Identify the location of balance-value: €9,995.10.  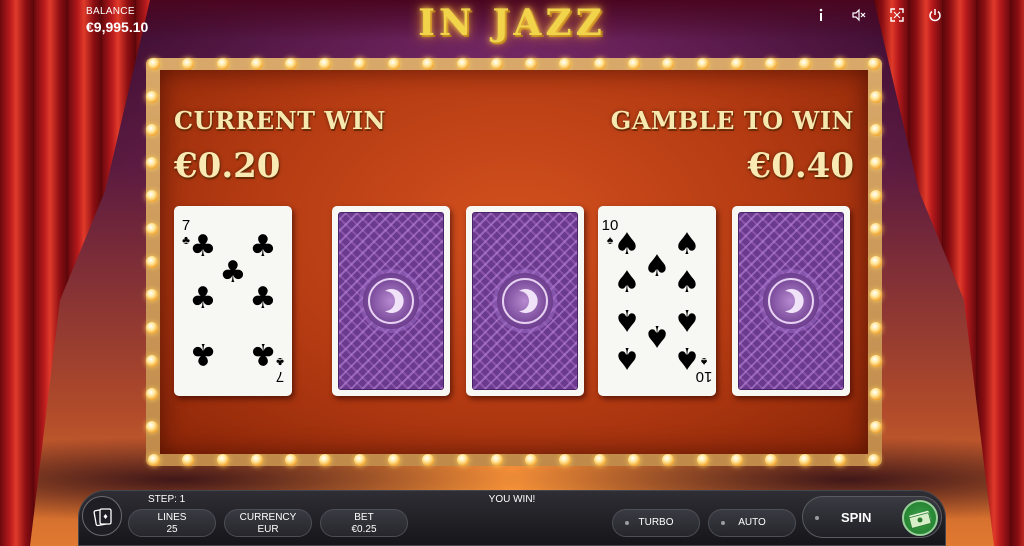
(117, 27).